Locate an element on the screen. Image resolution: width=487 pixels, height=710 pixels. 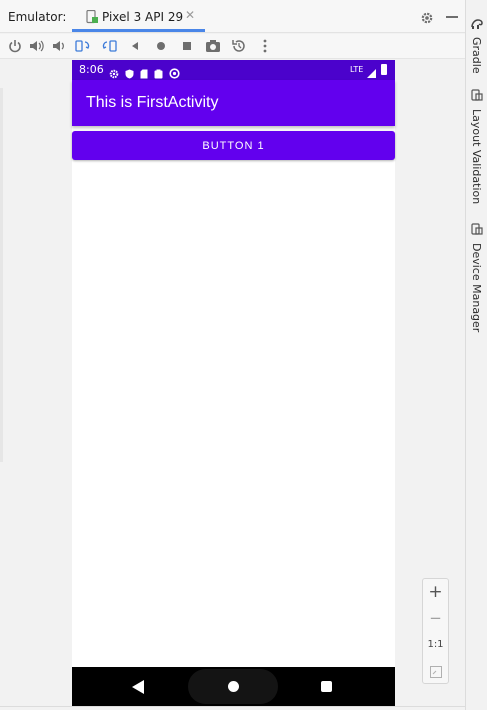
button-1: BUTTON 1 is located at coordinates (233, 145).